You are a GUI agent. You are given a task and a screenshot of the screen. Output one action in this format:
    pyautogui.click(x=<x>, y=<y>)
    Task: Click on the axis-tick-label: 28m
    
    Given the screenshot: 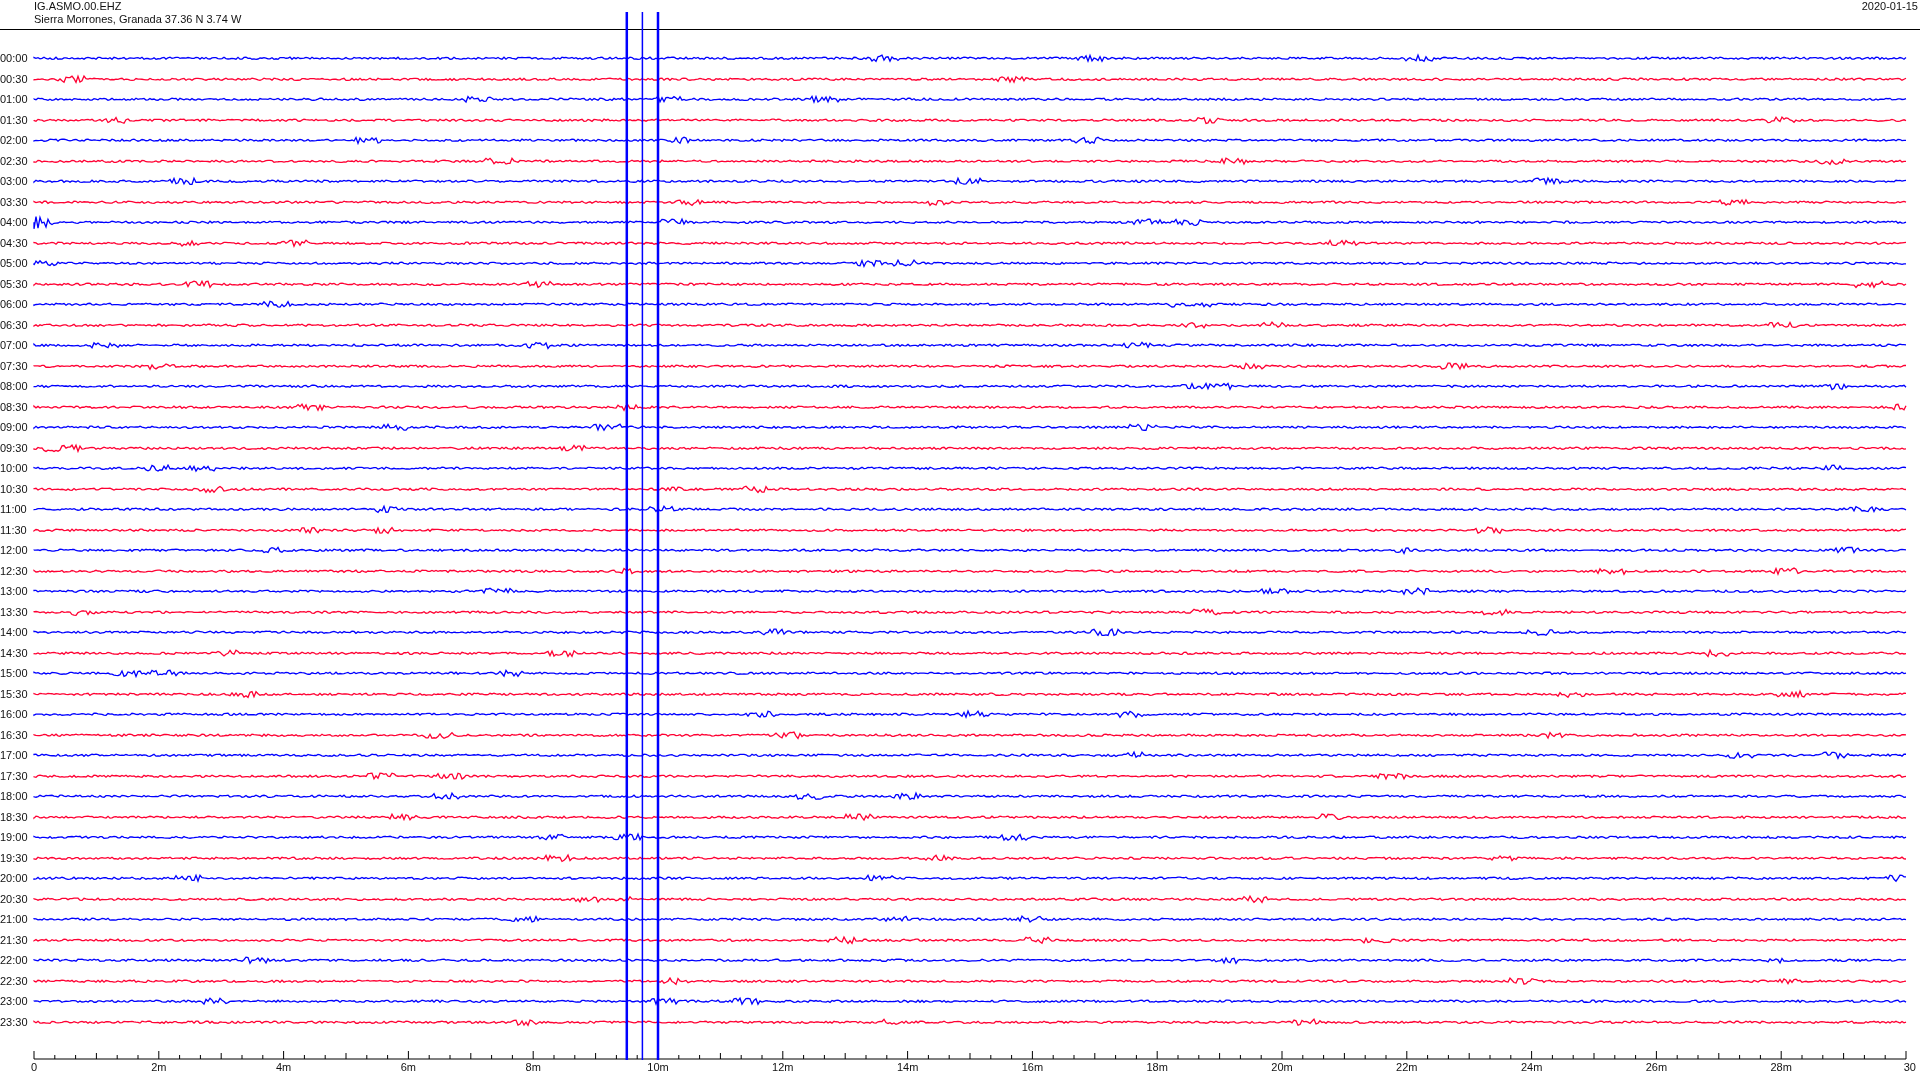 What is the action you would take?
    pyautogui.click(x=1781, y=1067)
    